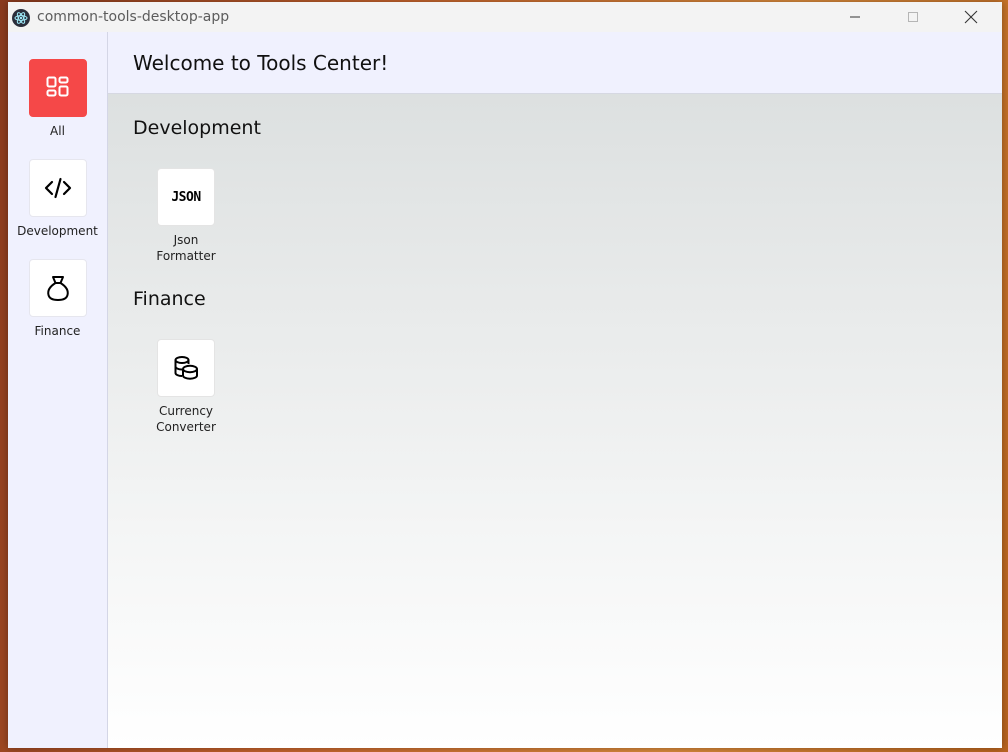 The width and height of the screenshot is (1008, 752). I want to click on sidebar-item-all-tile, so click(57, 88).